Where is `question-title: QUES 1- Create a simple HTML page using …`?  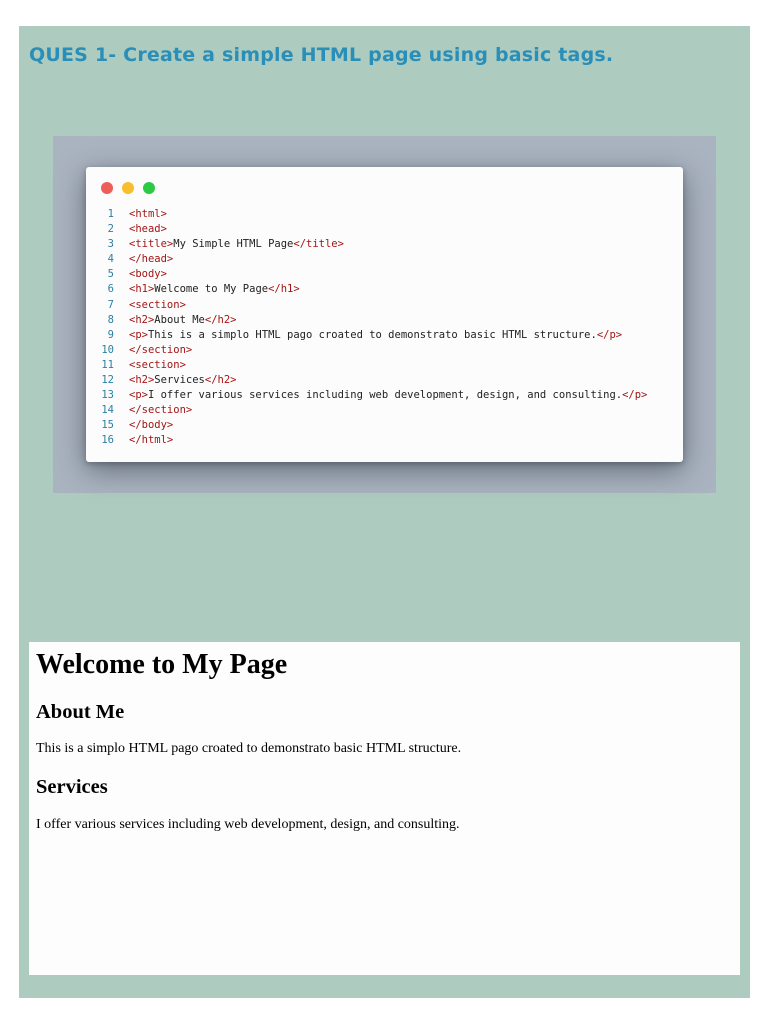 question-title: QUES 1- Create a simple HTML page using … is located at coordinates (321, 55).